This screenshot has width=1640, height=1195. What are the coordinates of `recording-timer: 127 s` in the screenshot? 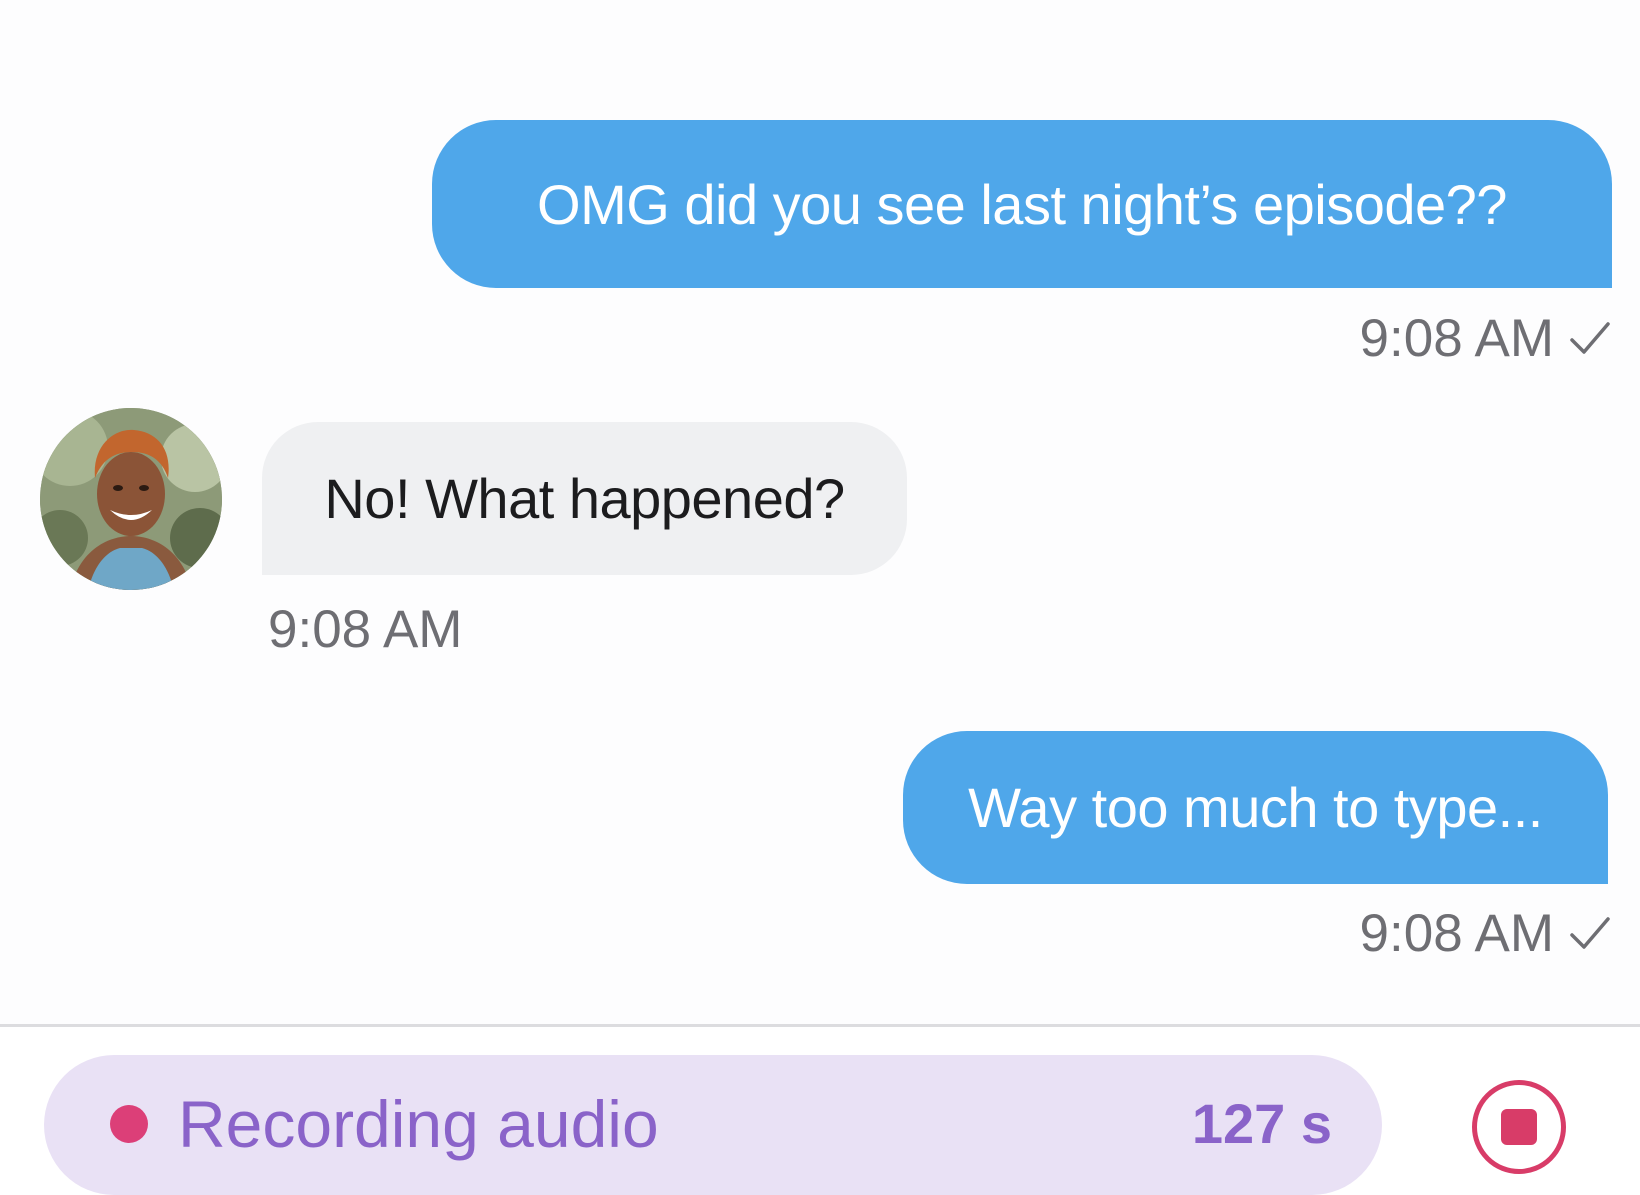 It's located at (1261, 1123).